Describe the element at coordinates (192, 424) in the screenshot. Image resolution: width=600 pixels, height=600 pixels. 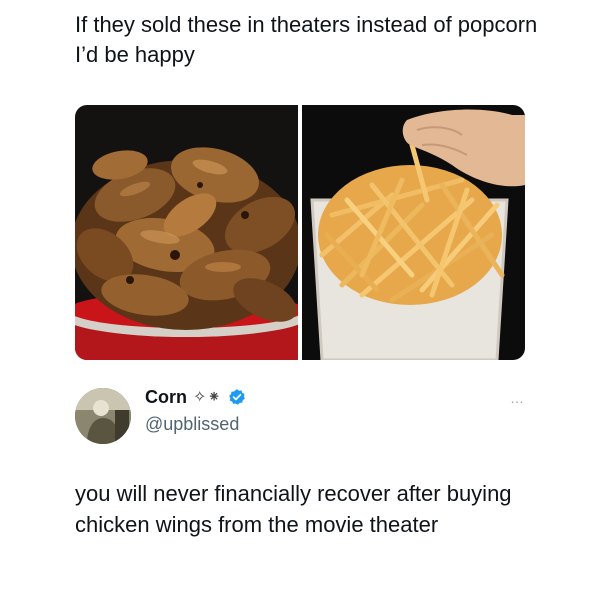
I see `user-handle: @upblissed` at that location.